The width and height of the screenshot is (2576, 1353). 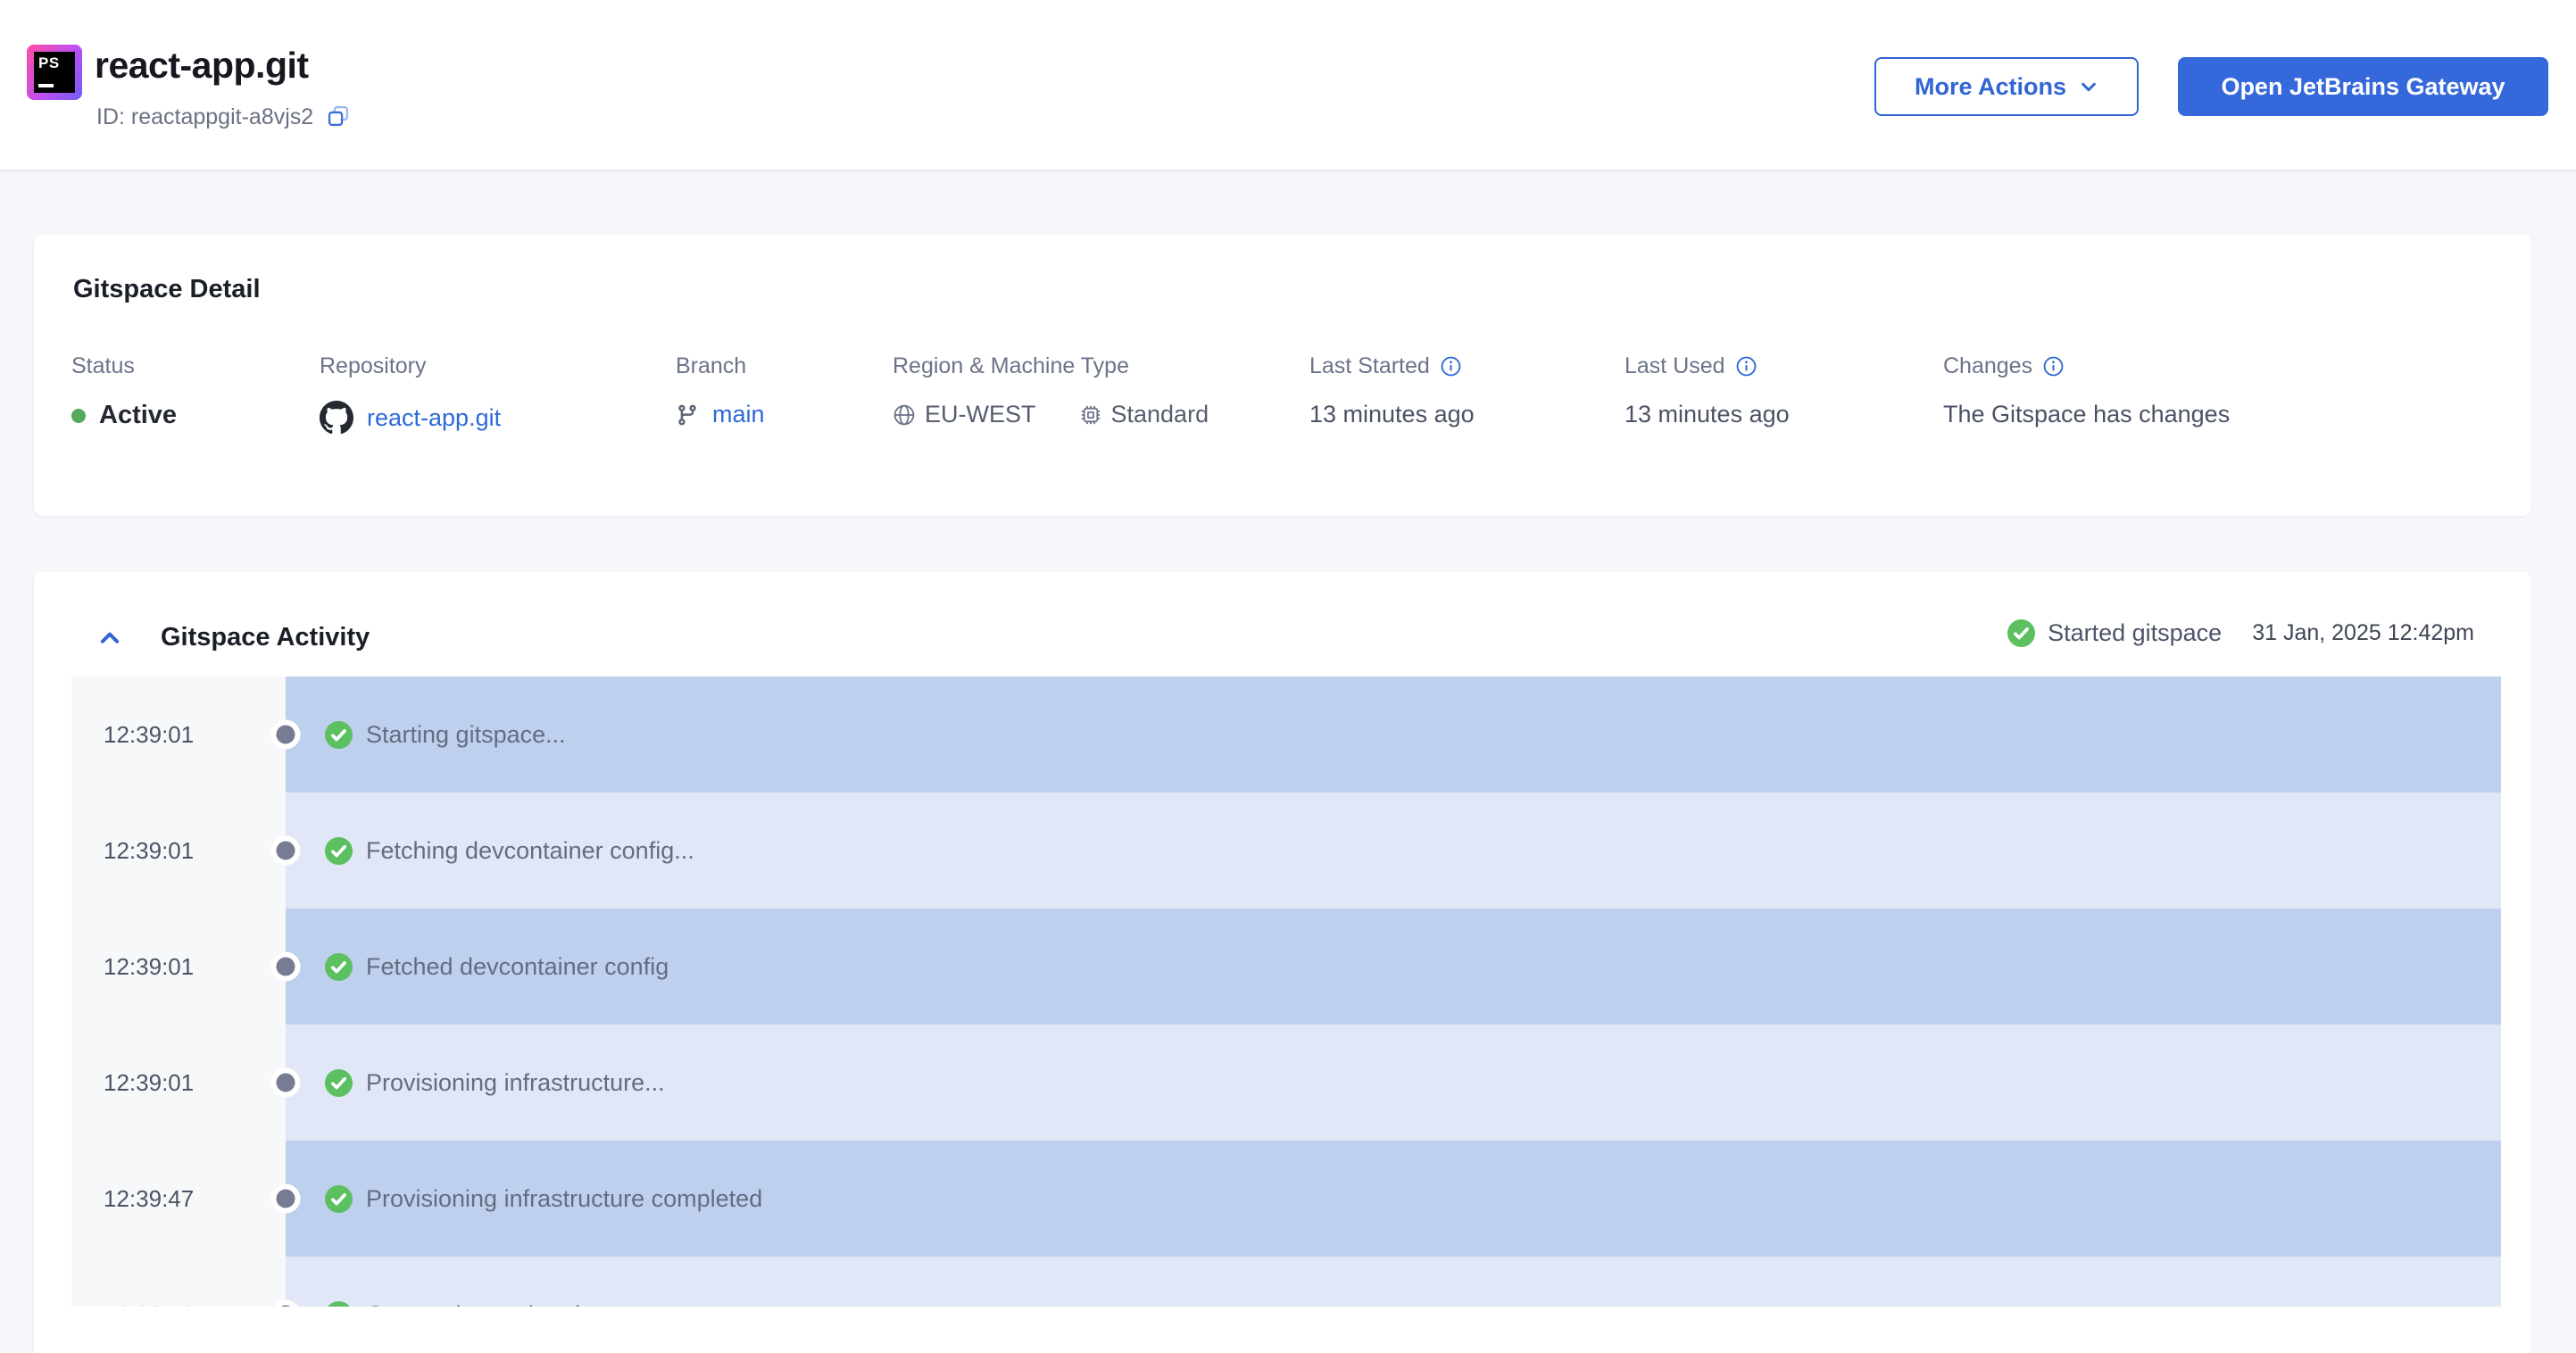 I want to click on more-actions-label: More Actions, so click(x=1990, y=86).